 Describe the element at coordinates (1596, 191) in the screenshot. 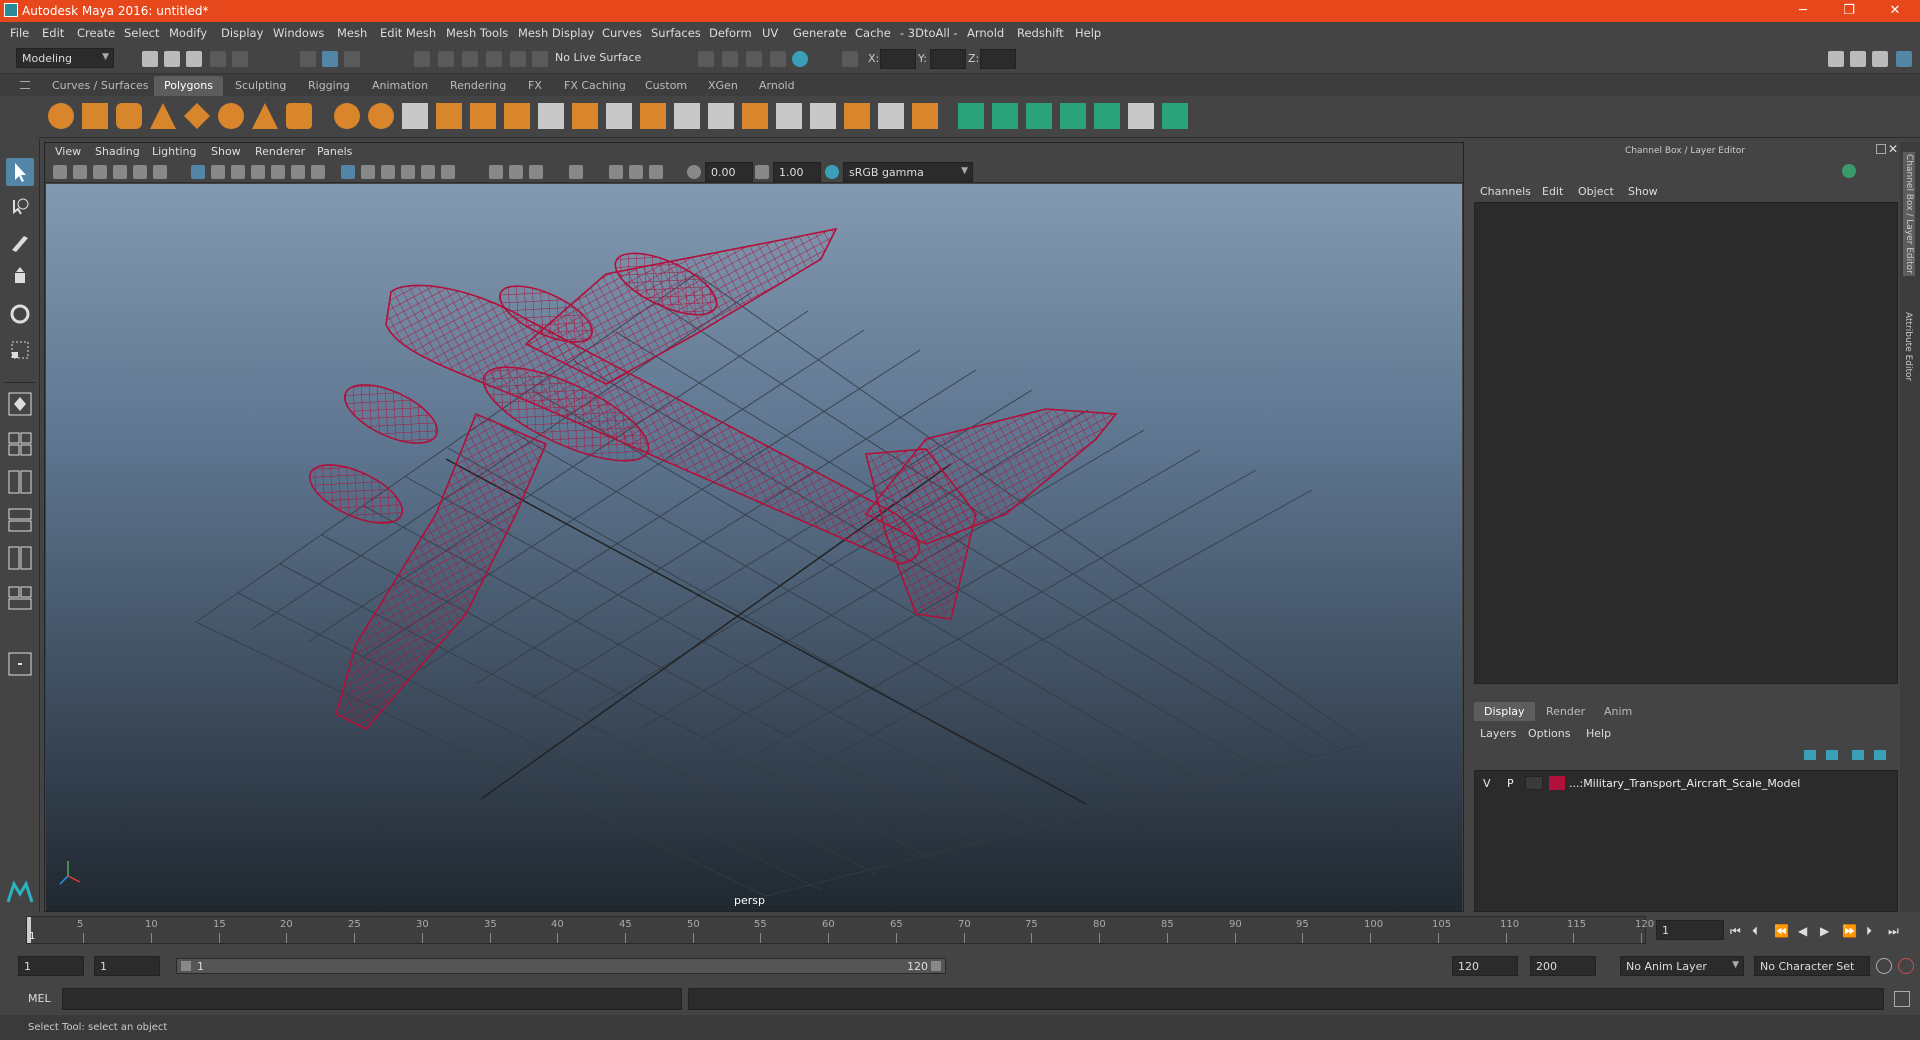

I see `cb-menu-object: Object` at that location.